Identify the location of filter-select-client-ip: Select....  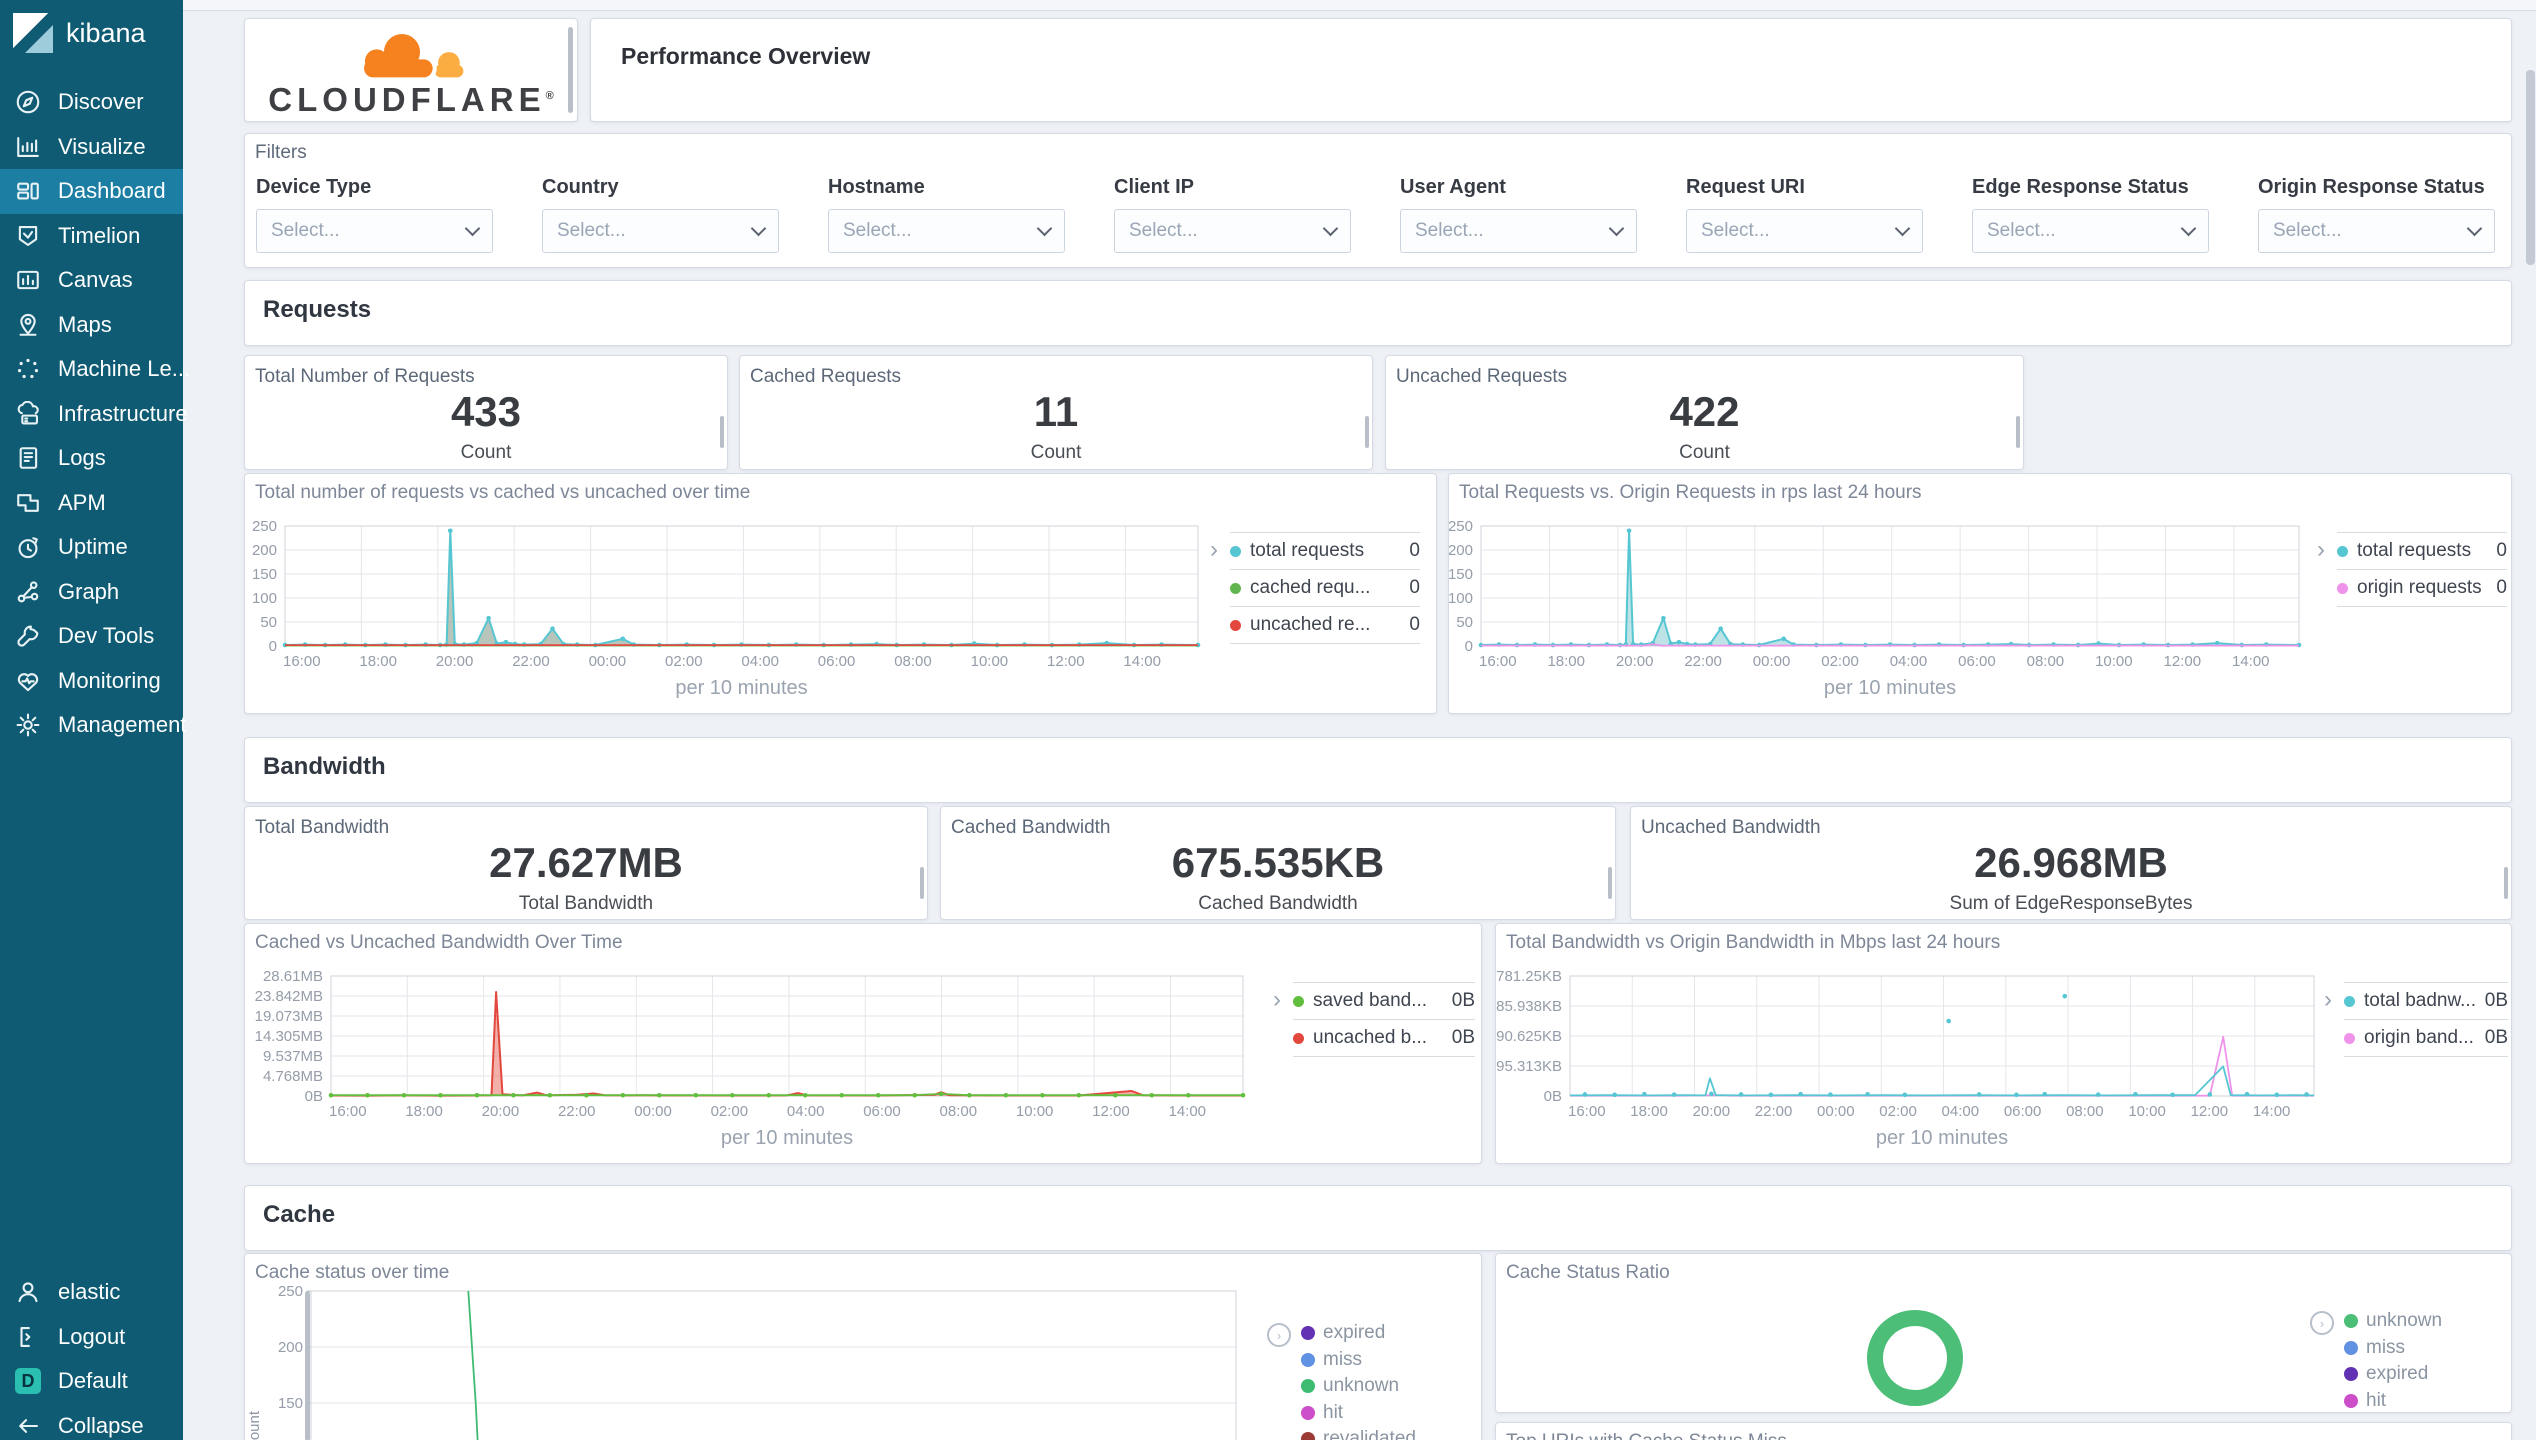
(1232, 231).